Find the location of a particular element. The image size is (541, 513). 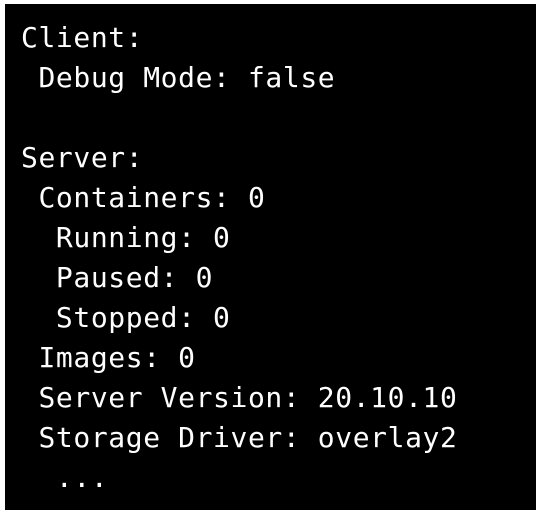

storage-driver-line: Storage Driver: overlay2 is located at coordinates (239, 437).